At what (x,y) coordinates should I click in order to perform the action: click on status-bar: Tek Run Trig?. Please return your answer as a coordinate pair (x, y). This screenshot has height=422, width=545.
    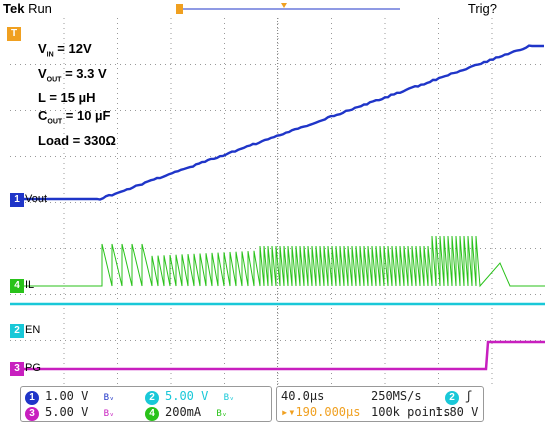
    Looking at the image, I should click on (272, 9).